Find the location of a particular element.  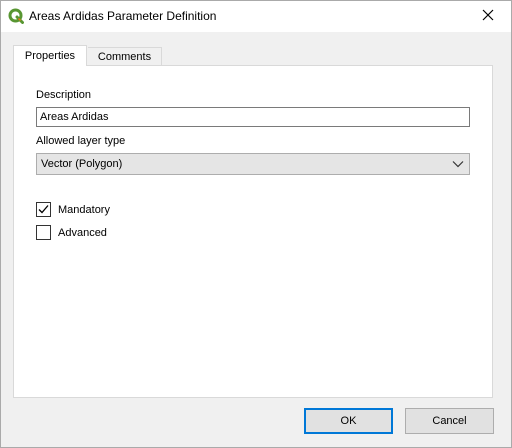

mandatory-checkbox is located at coordinates (43, 209).